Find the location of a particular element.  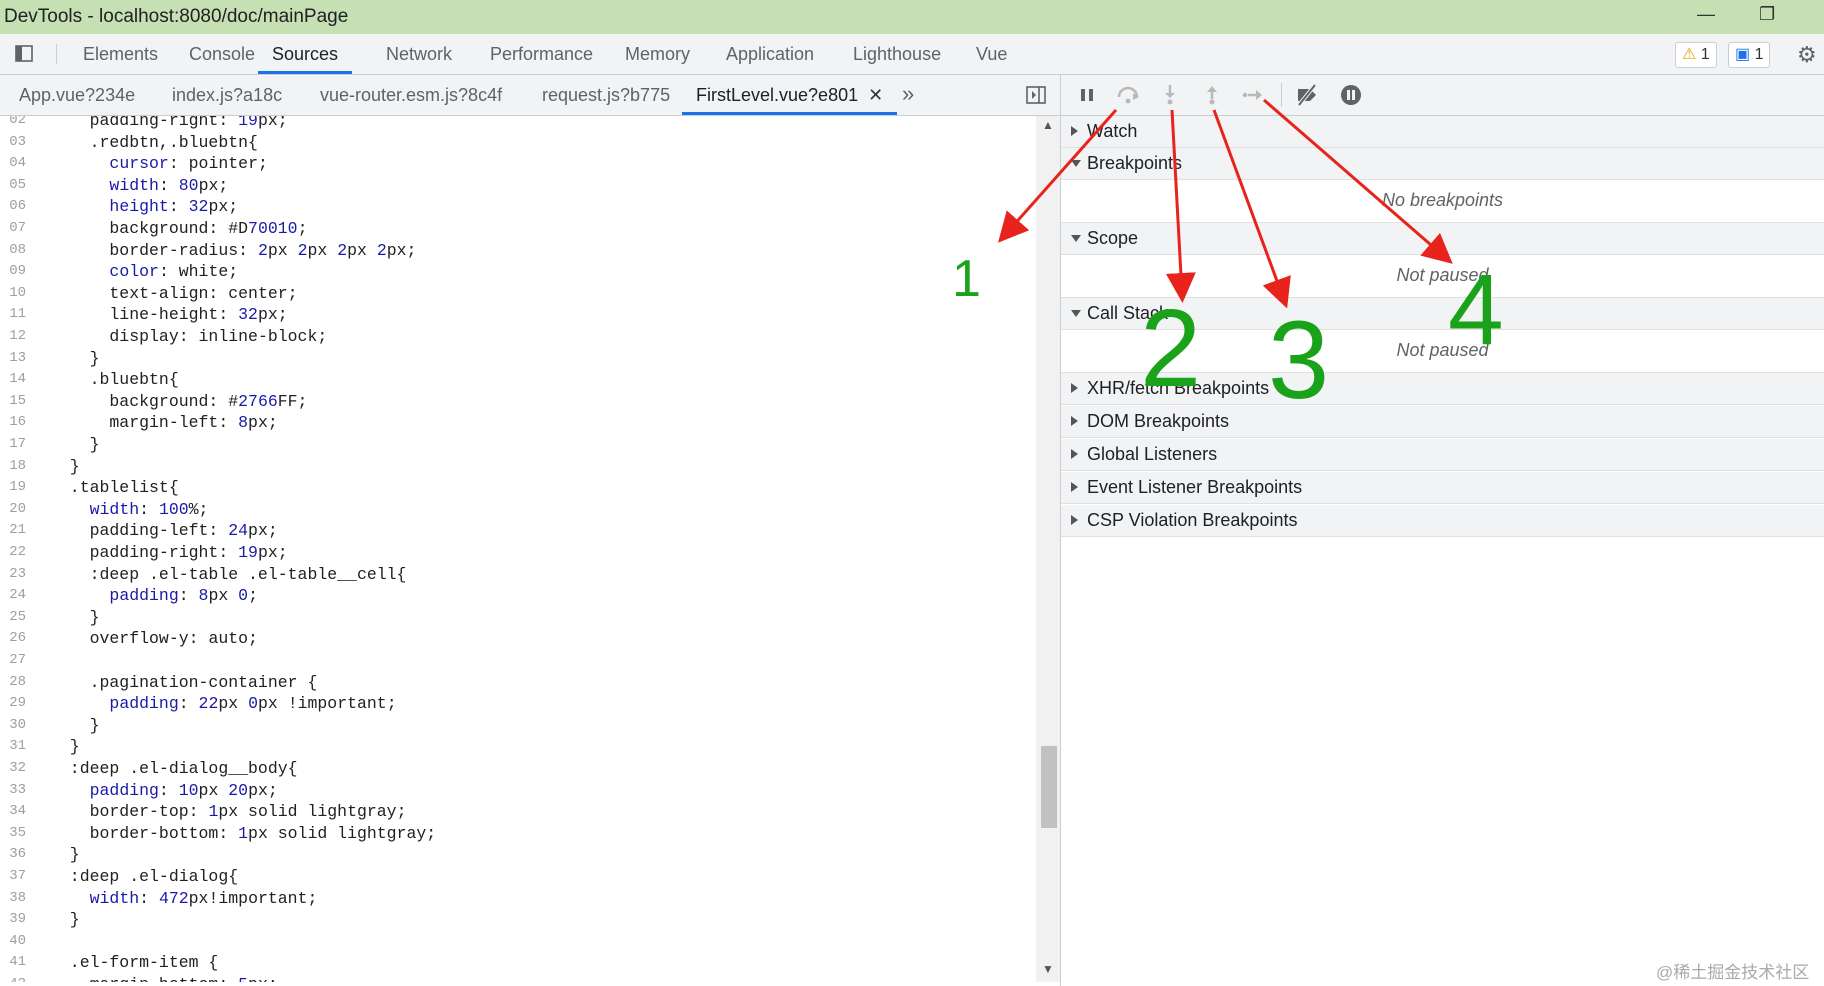

line-number: 02 is located at coordinates (13, 124).